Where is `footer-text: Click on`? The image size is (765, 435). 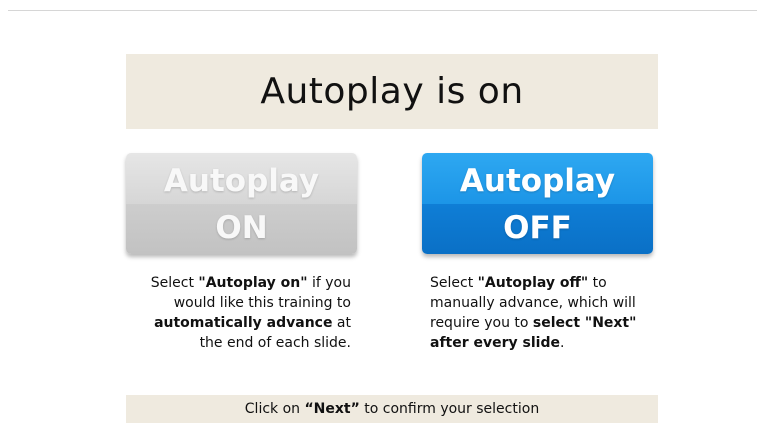
footer-text: Click on is located at coordinates (274, 409).